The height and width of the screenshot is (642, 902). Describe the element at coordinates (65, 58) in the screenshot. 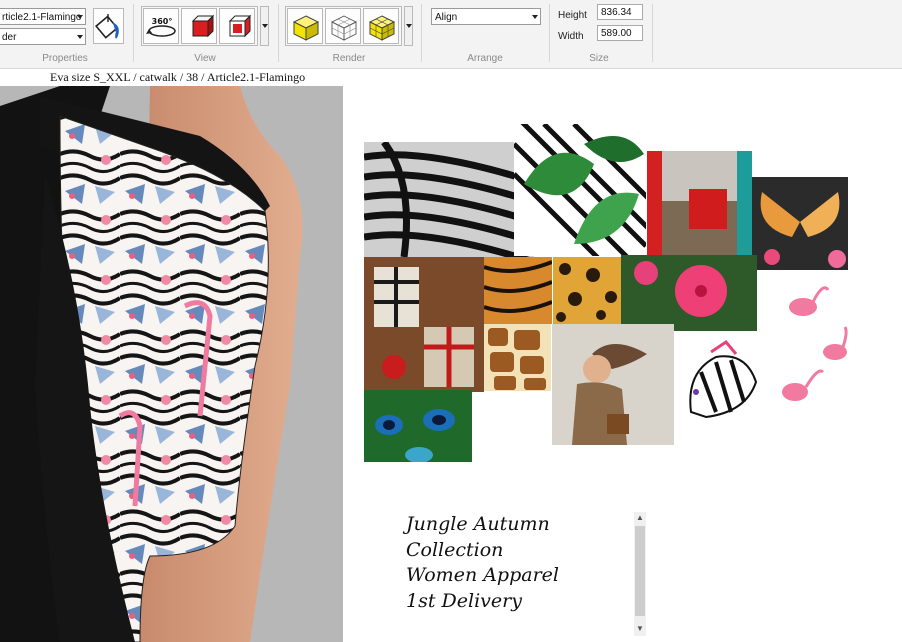

I see `properties-group-label: Properties` at that location.